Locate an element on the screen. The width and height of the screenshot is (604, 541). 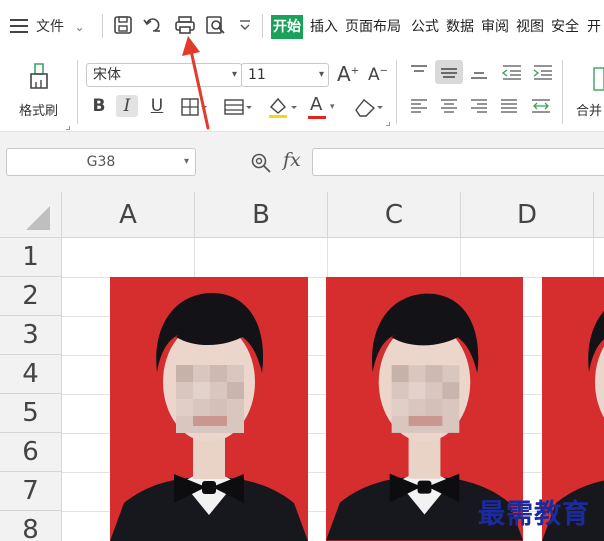
tab-review: 审阅 is located at coordinates (495, 27).